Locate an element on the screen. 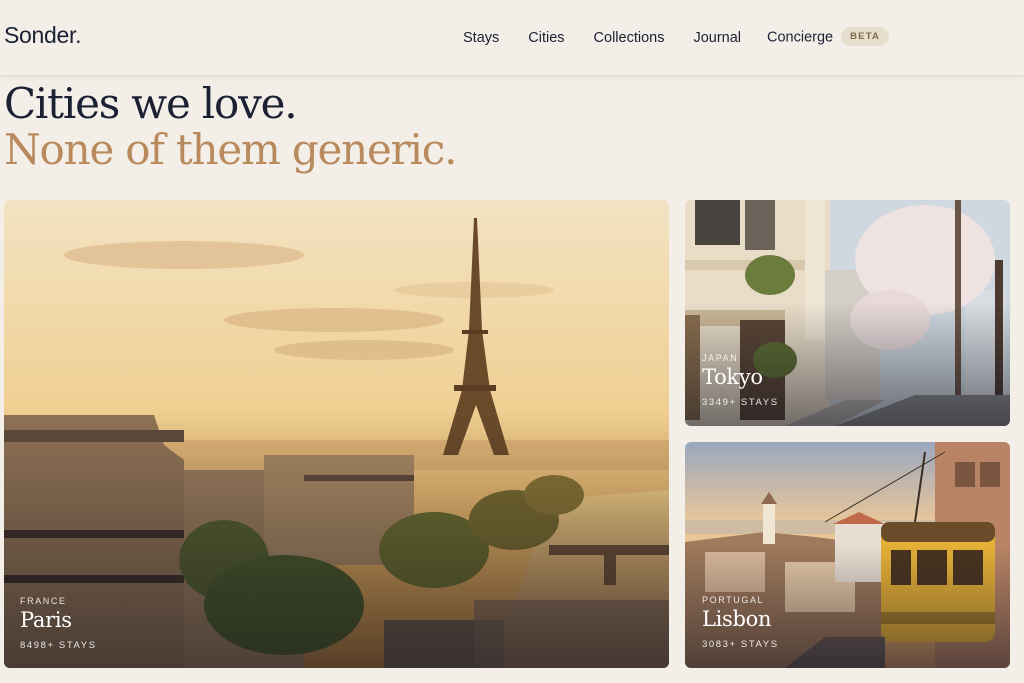  nav-stays: Stays is located at coordinates (481, 38).